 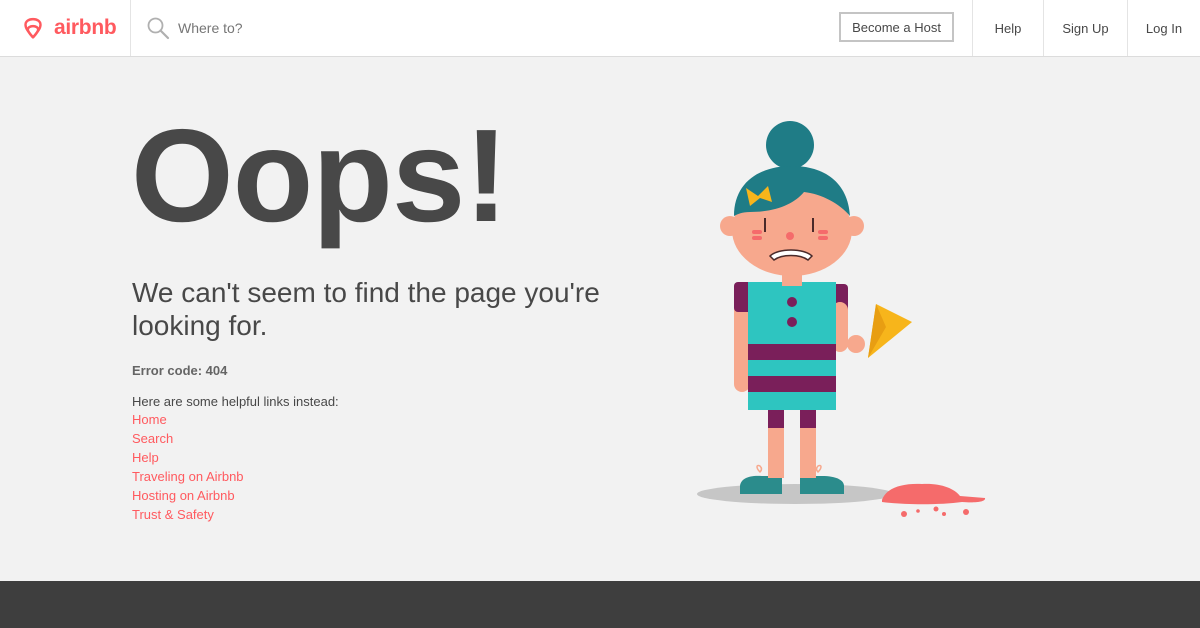 What do you see at coordinates (188, 421) in the screenshot?
I see `list-item: Home` at bounding box center [188, 421].